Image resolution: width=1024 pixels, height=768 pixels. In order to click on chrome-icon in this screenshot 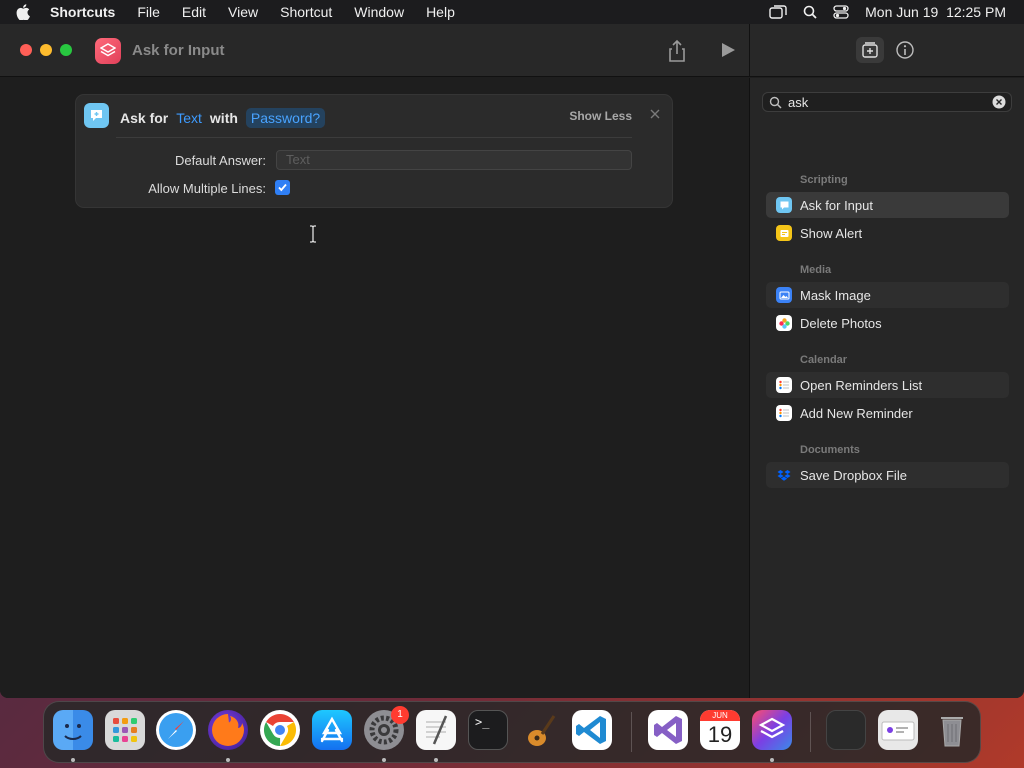, I will do `click(280, 730)`.